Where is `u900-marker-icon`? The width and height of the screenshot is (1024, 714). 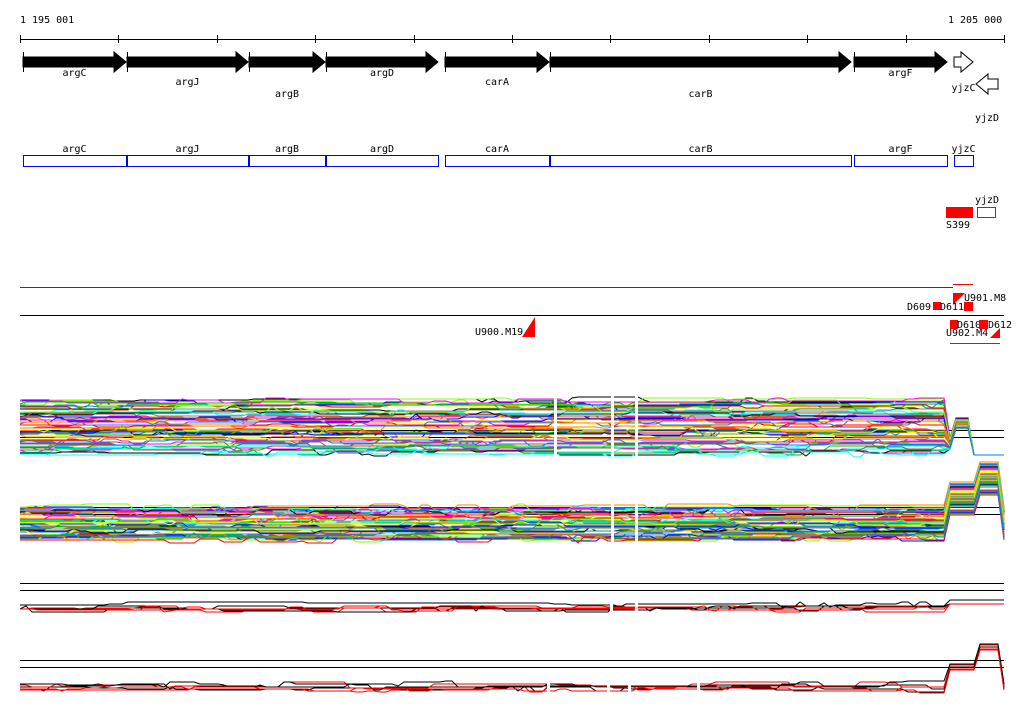 u900-marker-icon is located at coordinates (528, 327).